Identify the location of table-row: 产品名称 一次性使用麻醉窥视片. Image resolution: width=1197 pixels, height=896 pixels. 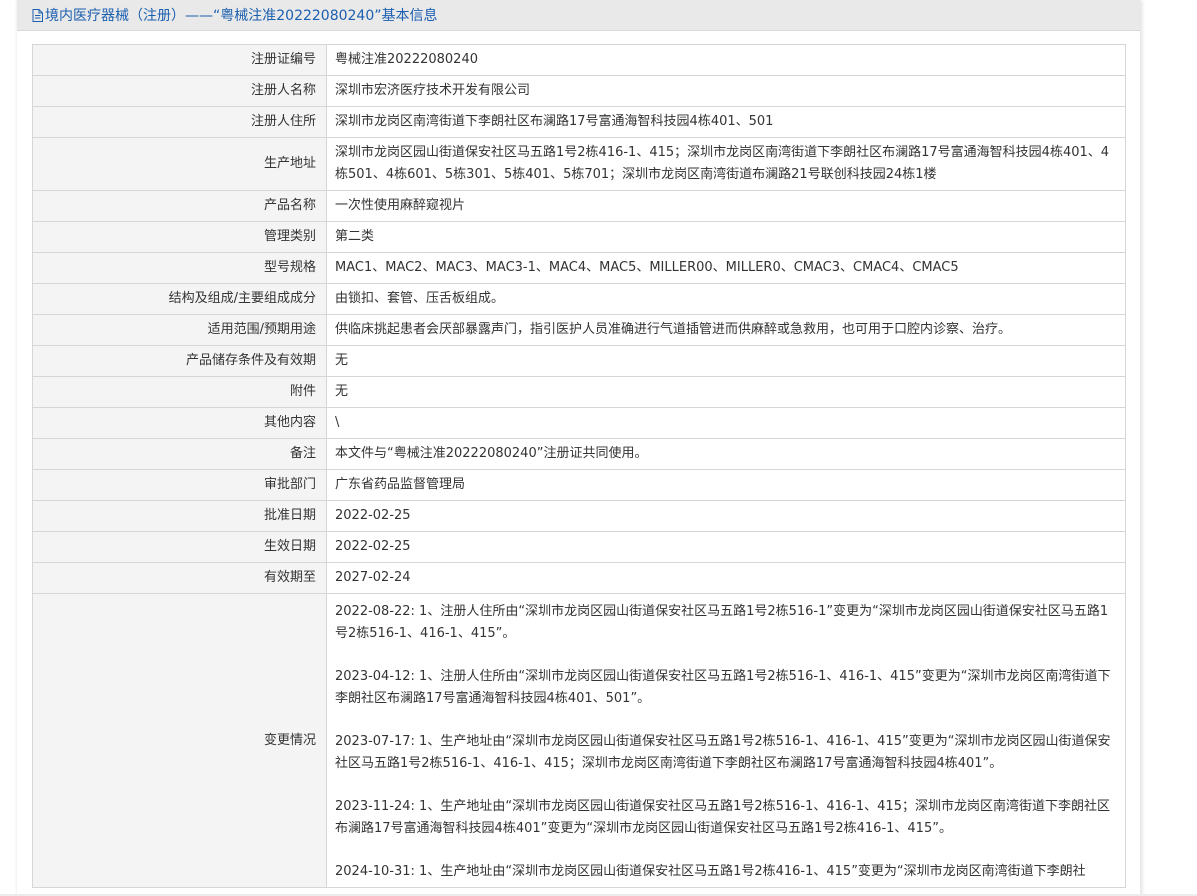
(579, 206).